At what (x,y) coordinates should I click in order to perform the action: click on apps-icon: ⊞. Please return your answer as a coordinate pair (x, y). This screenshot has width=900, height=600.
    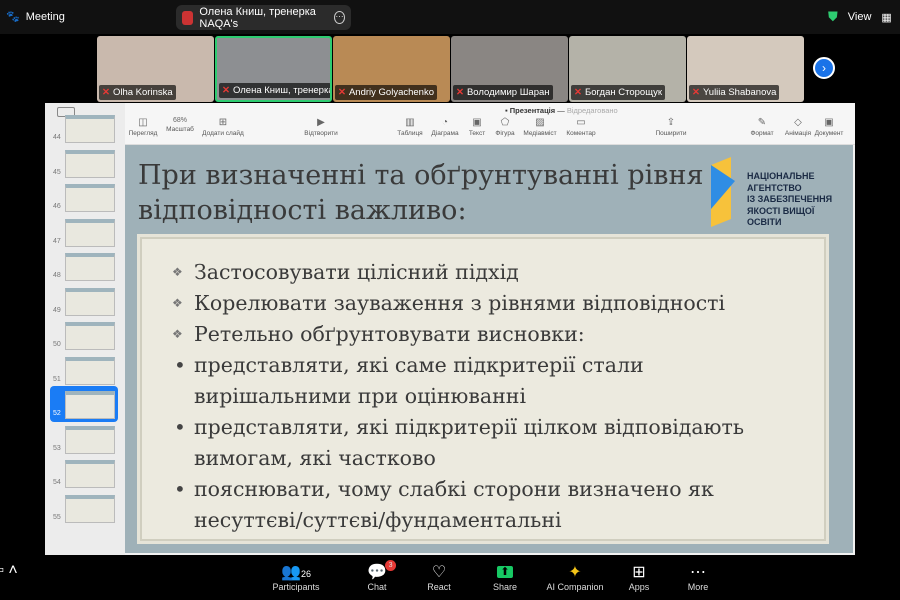
    Looking at the image, I should click on (639, 572).